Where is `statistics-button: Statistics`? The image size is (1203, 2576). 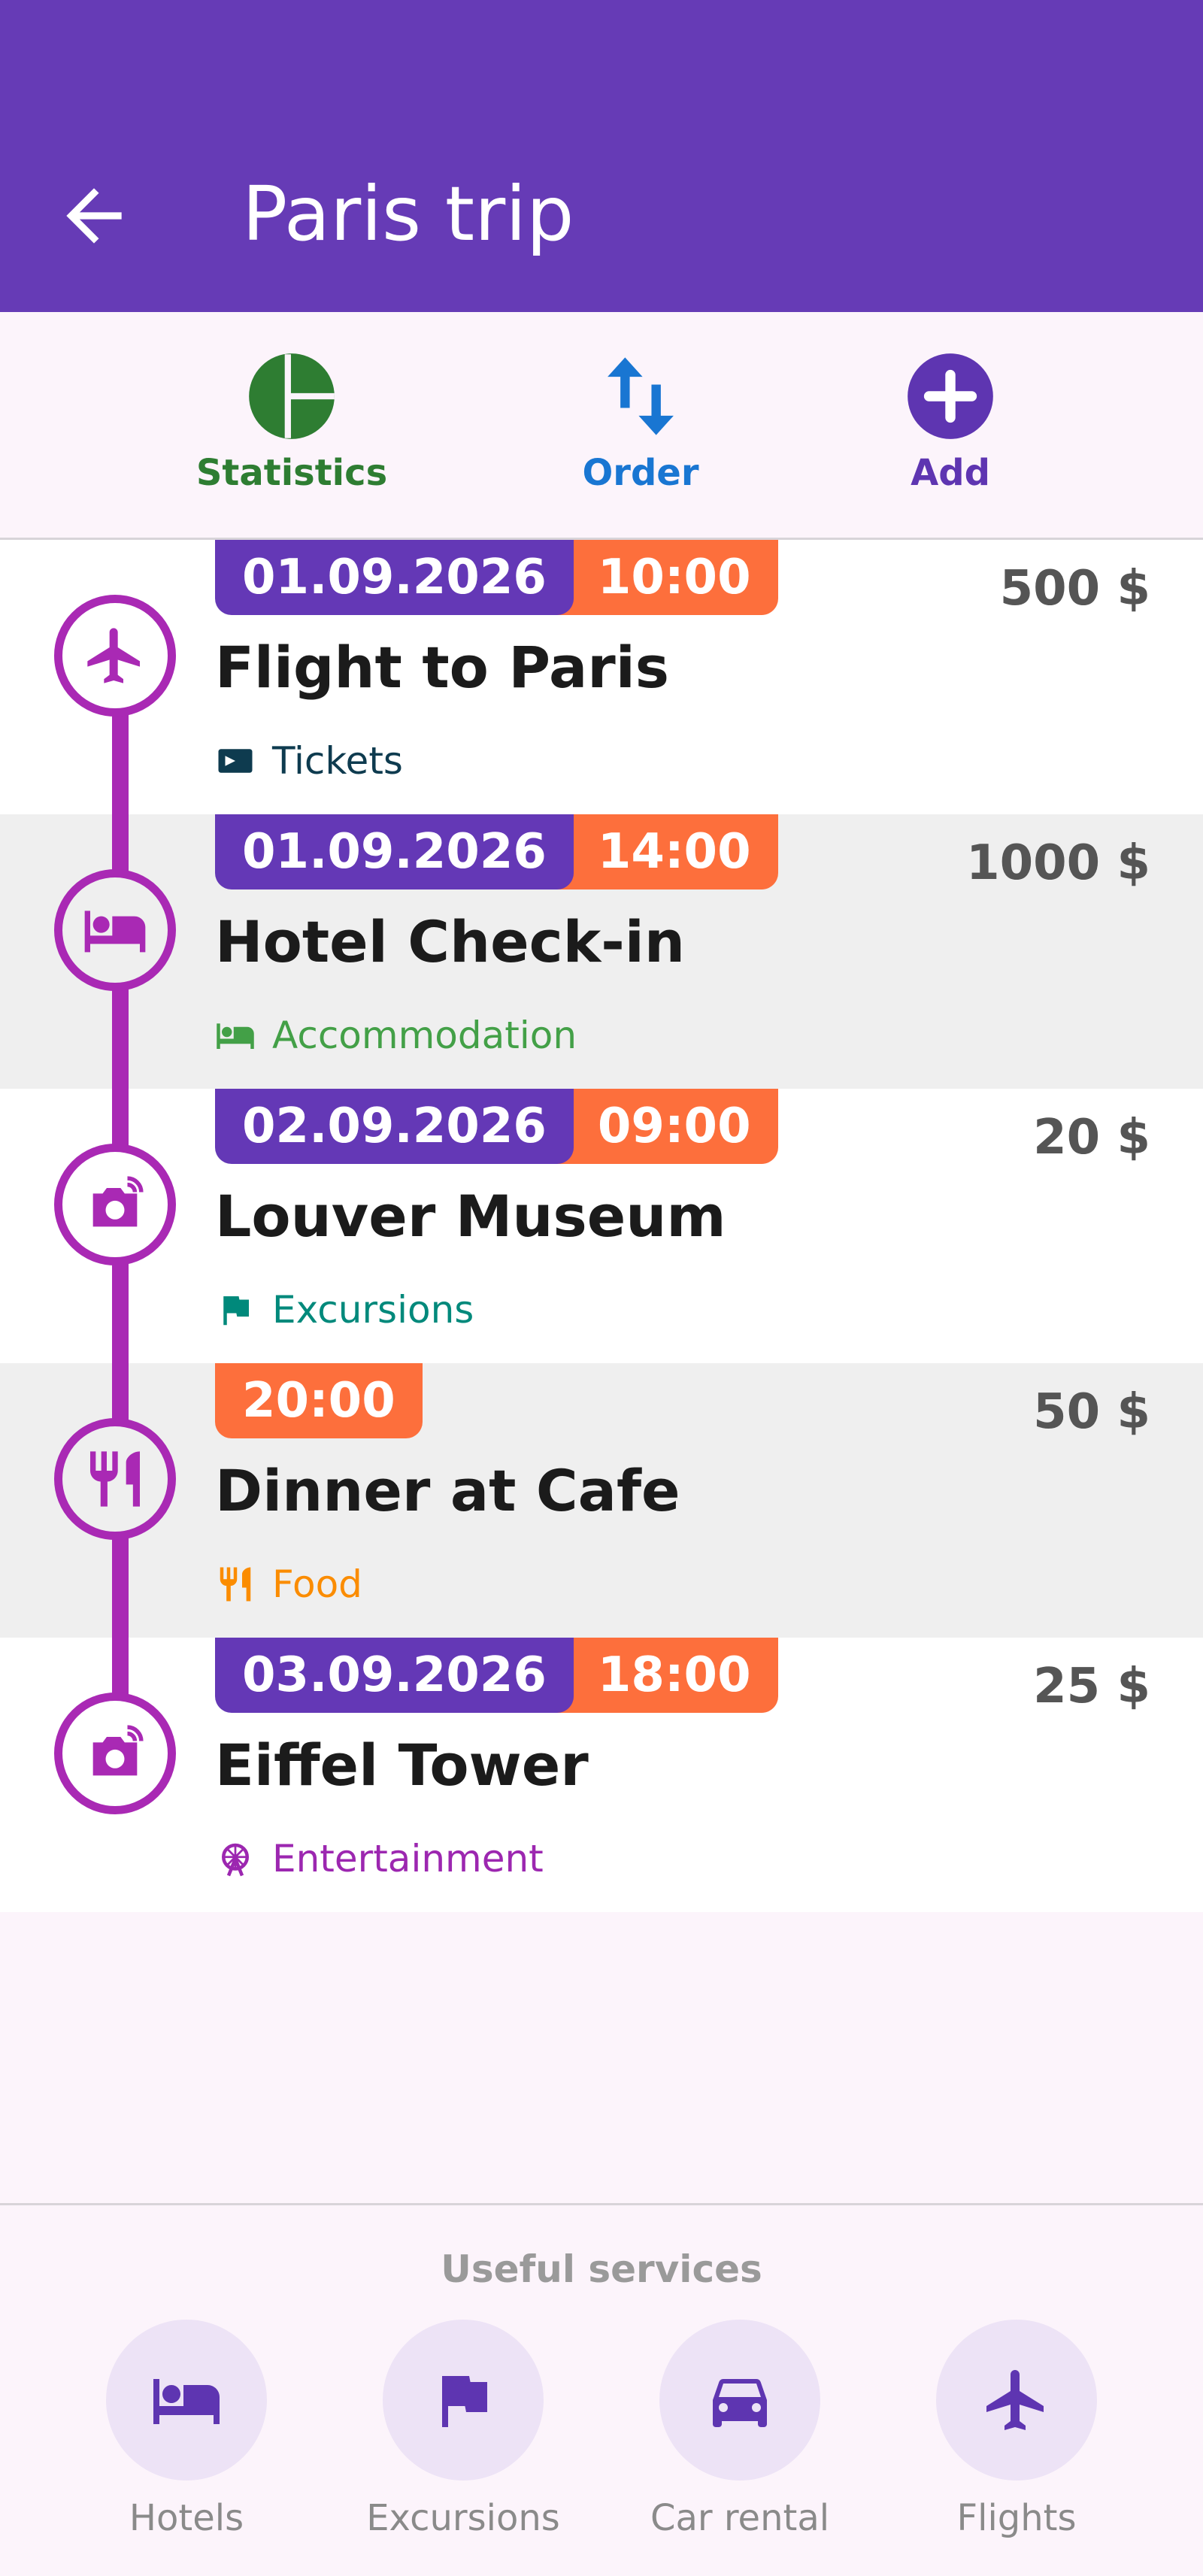
statistics-button: Statistics is located at coordinates (292, 423).